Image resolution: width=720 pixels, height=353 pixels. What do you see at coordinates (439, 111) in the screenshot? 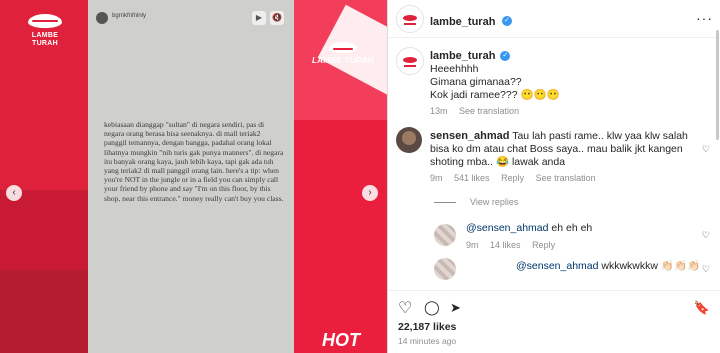
I see `caption-time: 13m` at bounding box center [439, 111].